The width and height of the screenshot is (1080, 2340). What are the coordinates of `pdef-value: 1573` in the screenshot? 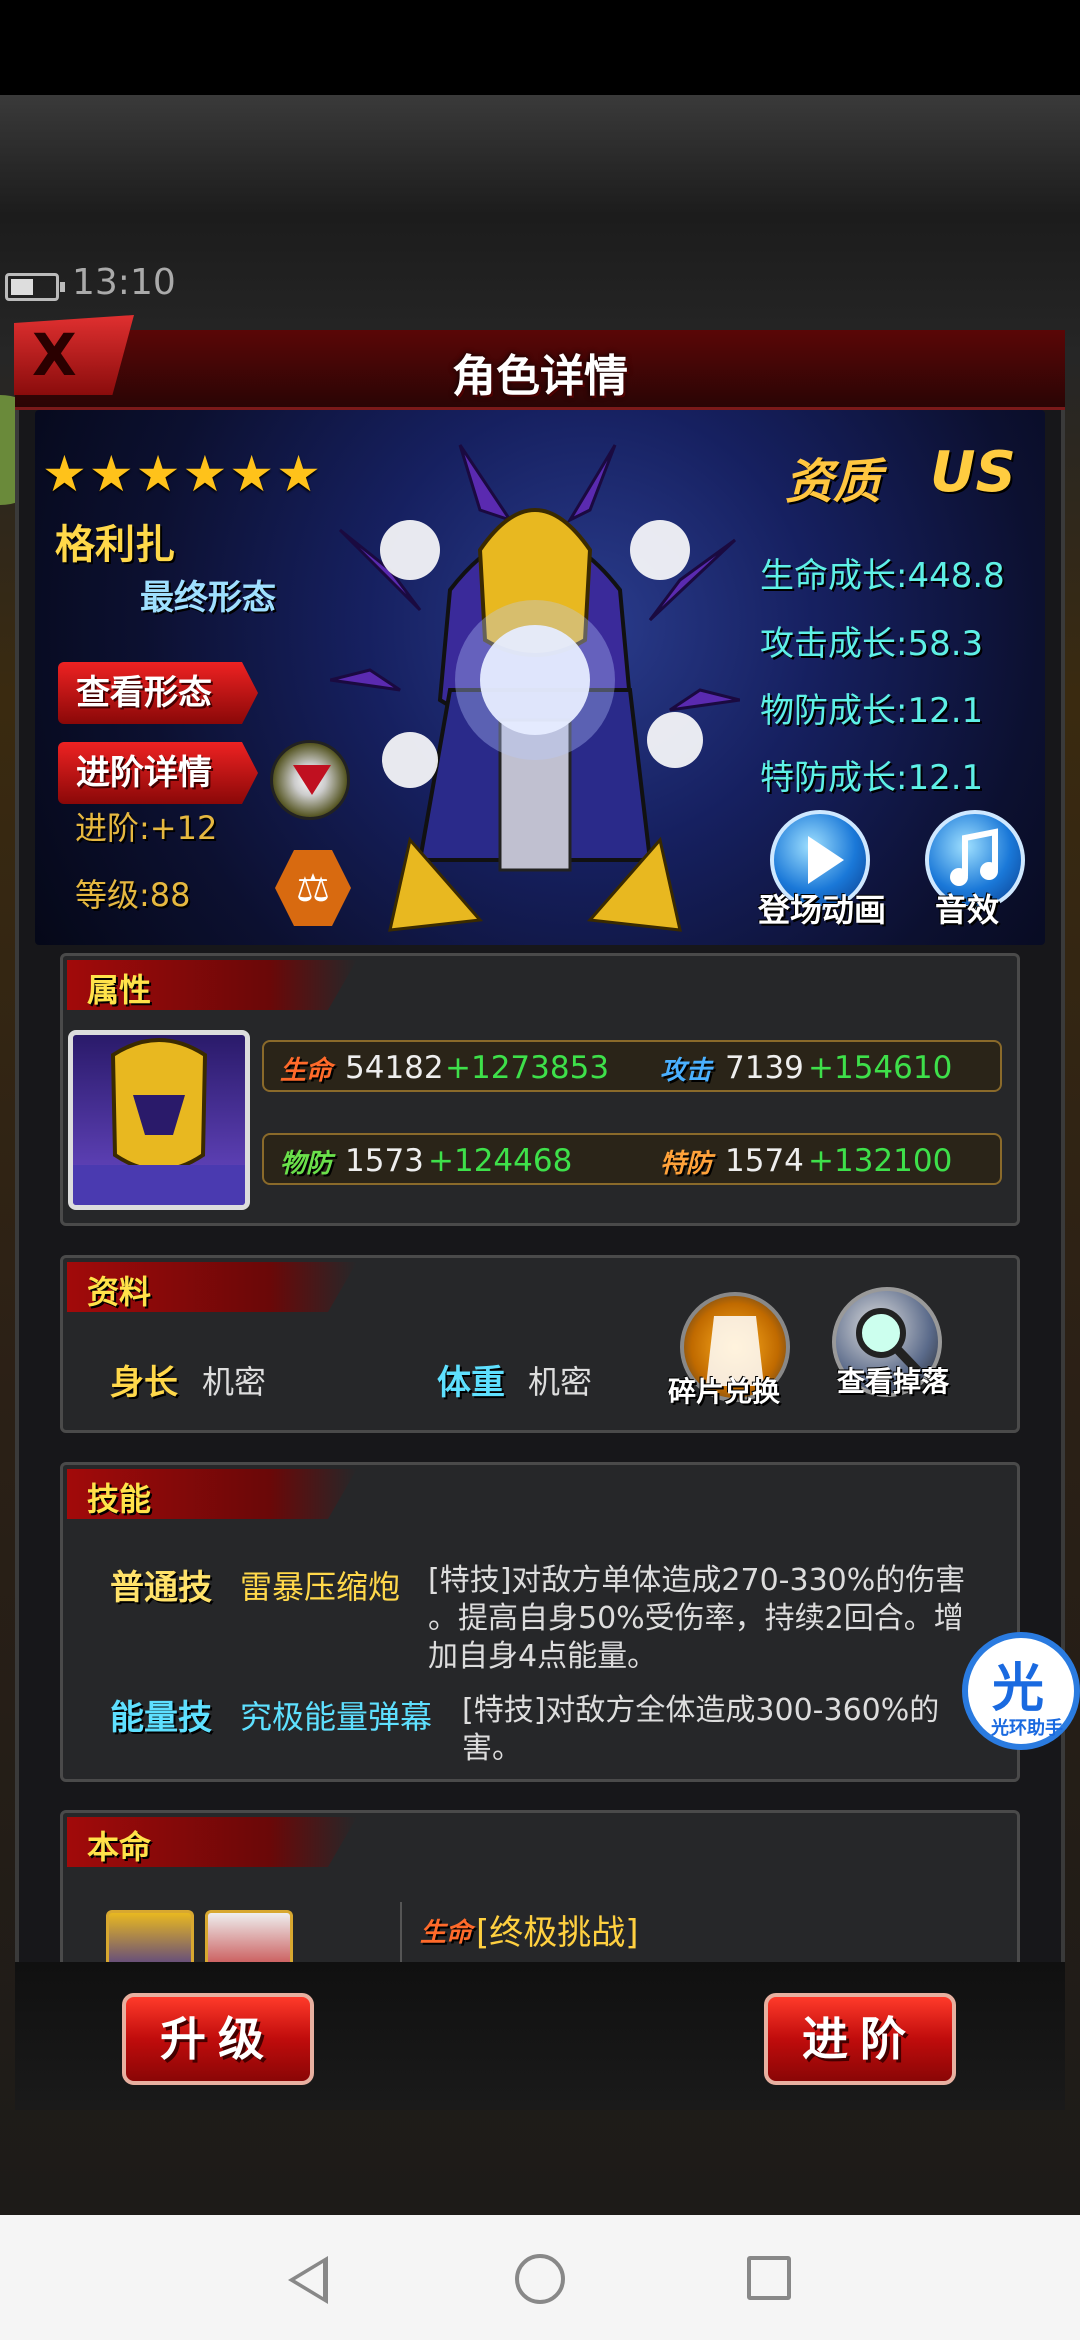 It's located at (384, 1161).